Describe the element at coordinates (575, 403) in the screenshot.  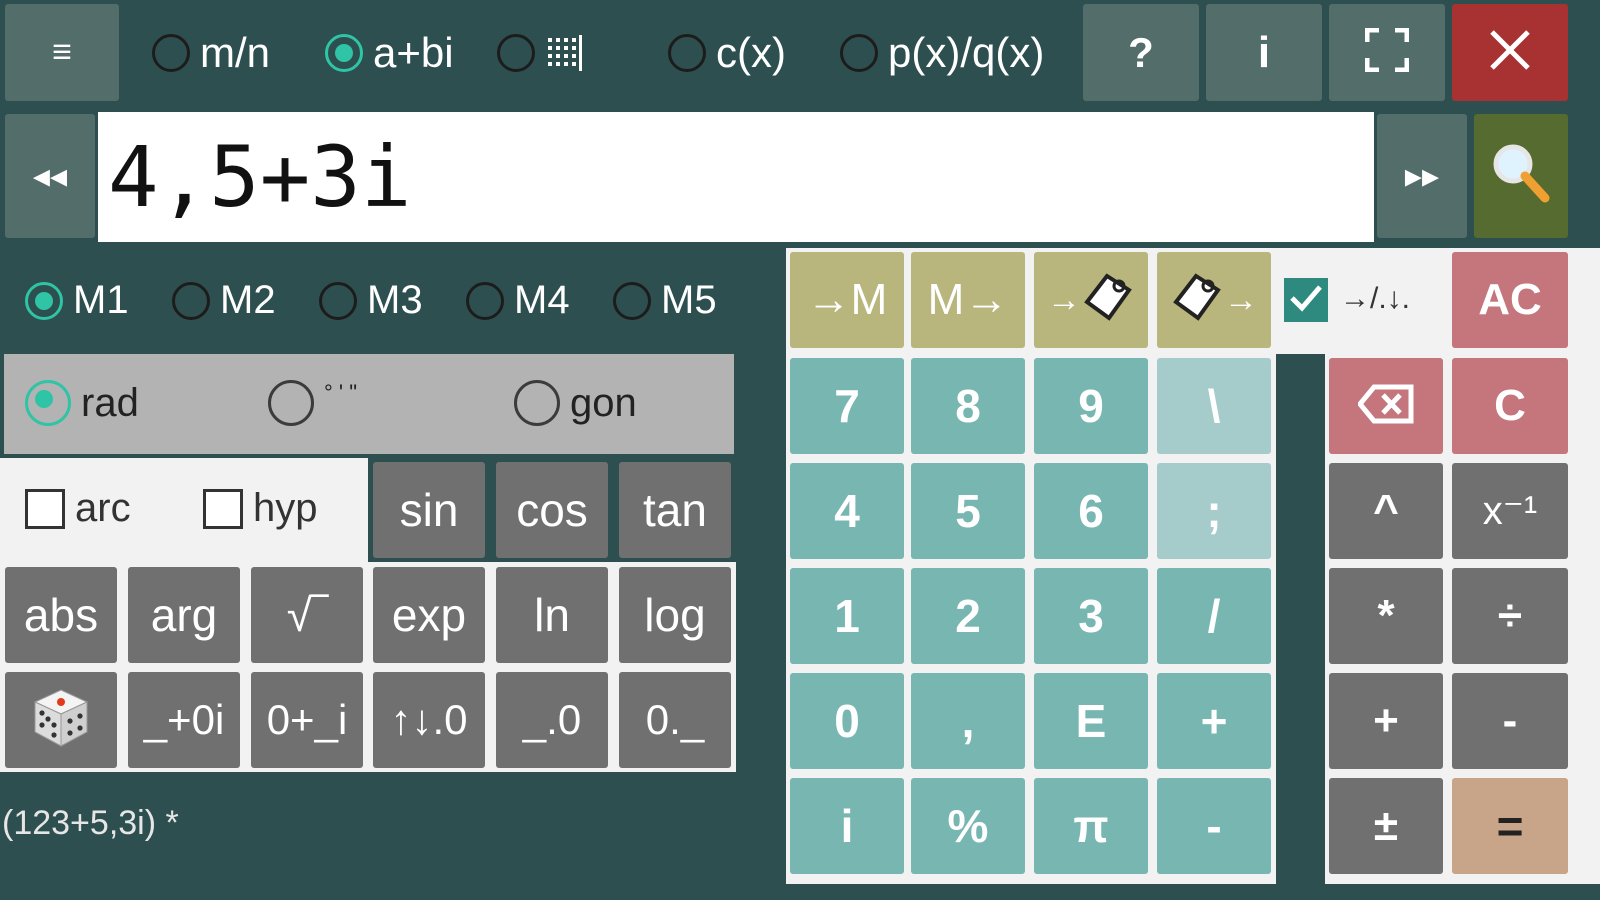
I see `angle-unit-gon: gon` at that location.